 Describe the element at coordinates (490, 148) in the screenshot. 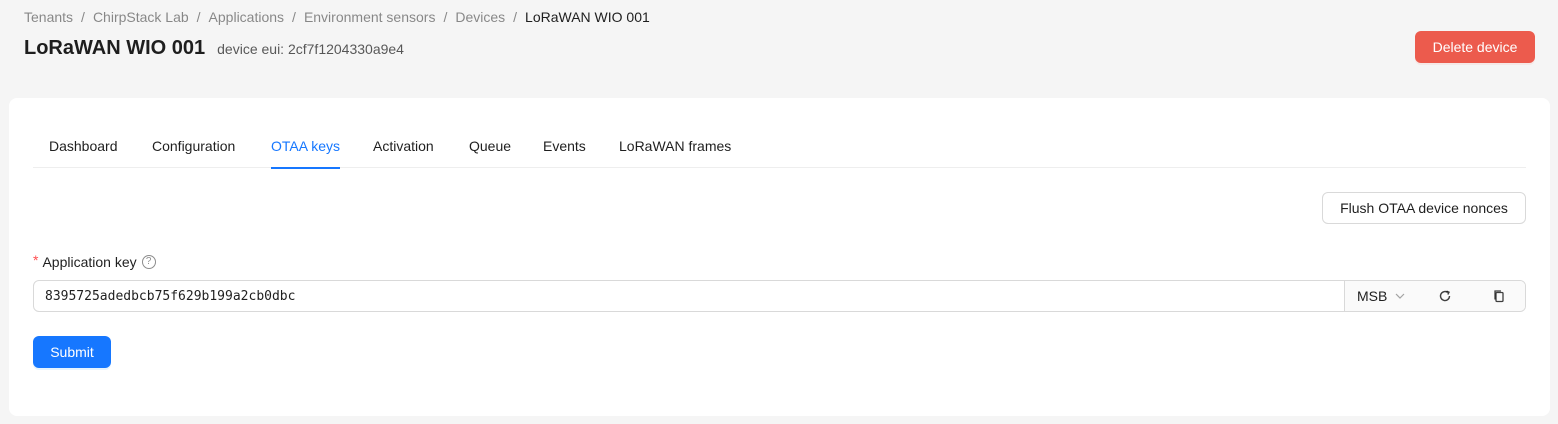

I see `tab-queue: Queue` at that location.